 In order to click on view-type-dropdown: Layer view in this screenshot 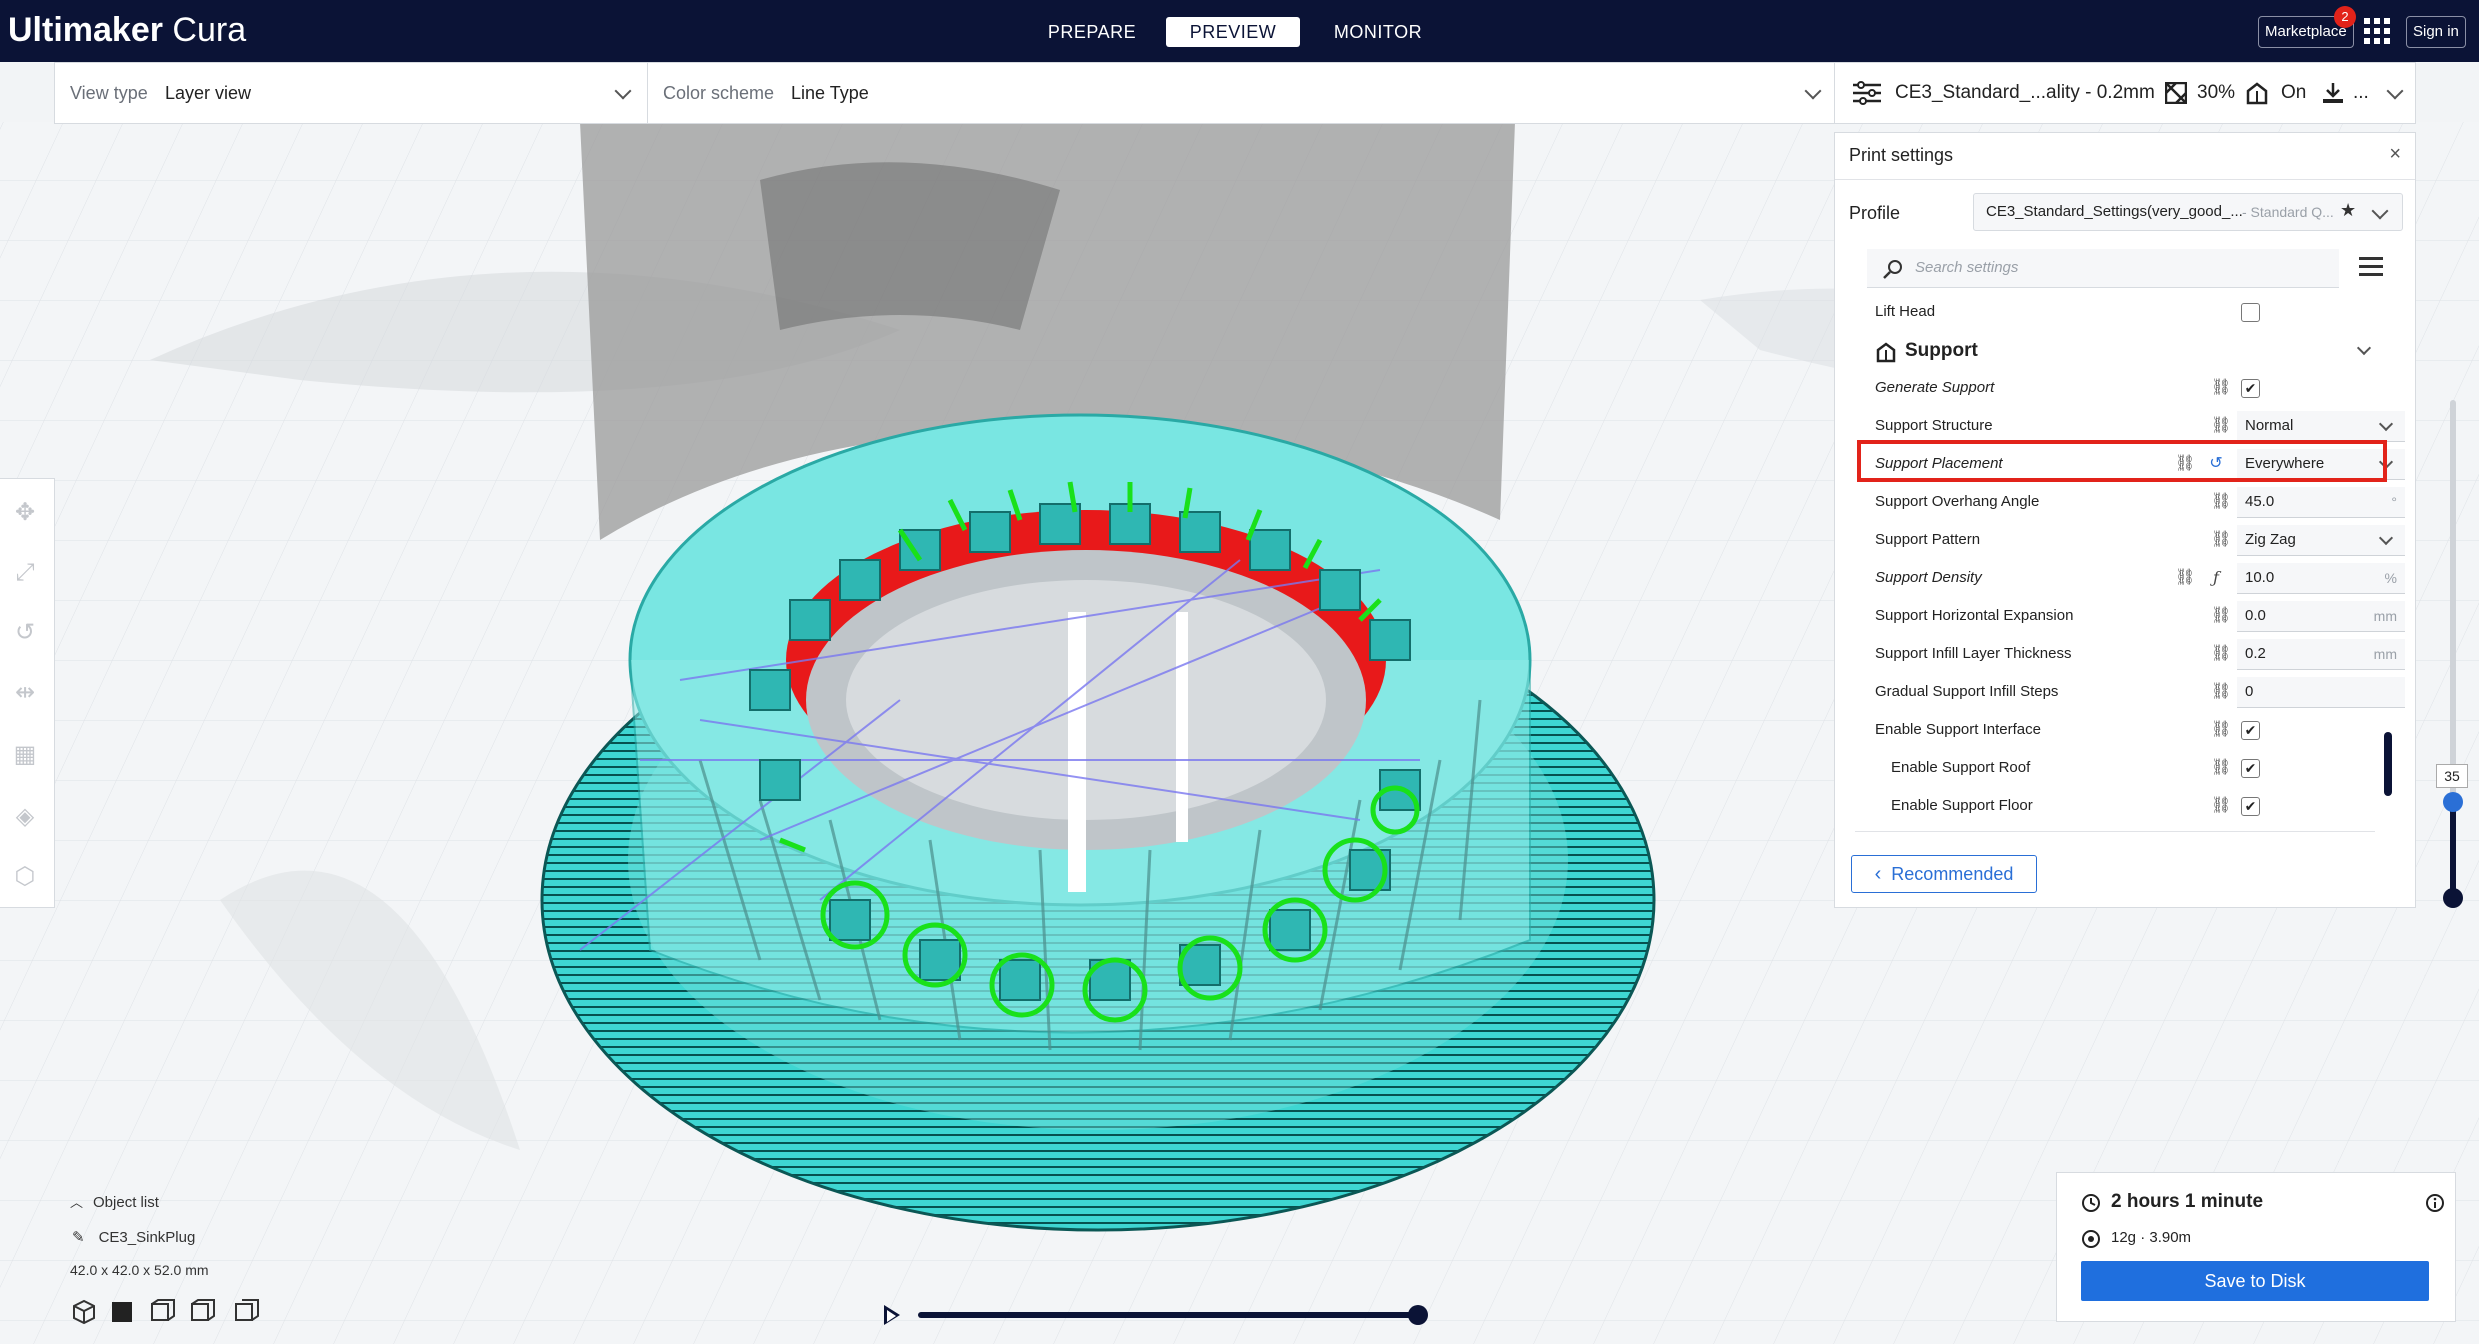, I will do `click(208, 93)`.